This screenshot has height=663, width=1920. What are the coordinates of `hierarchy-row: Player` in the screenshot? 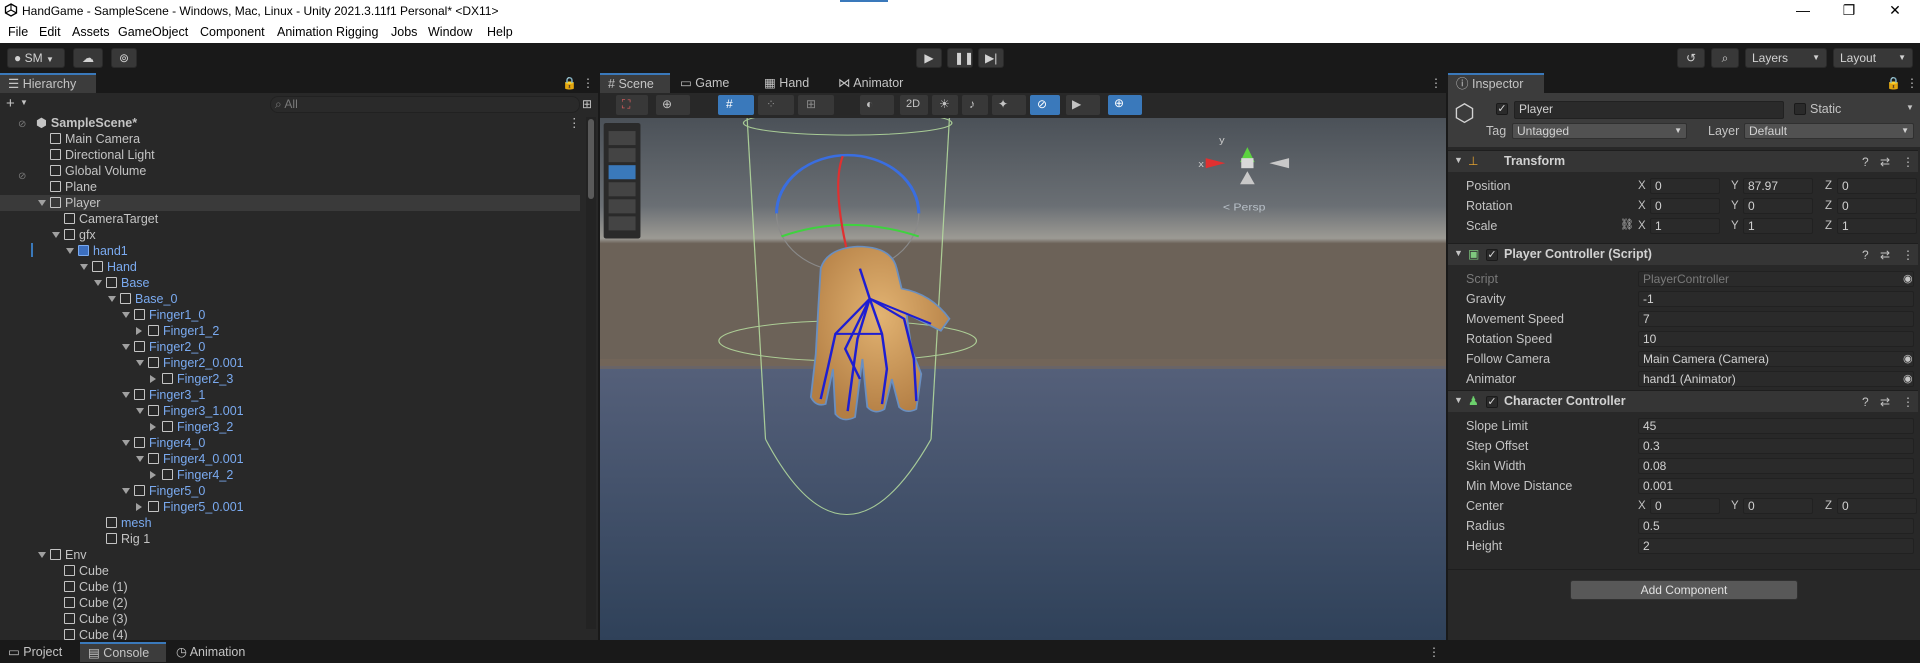 It's located at (290, 203).